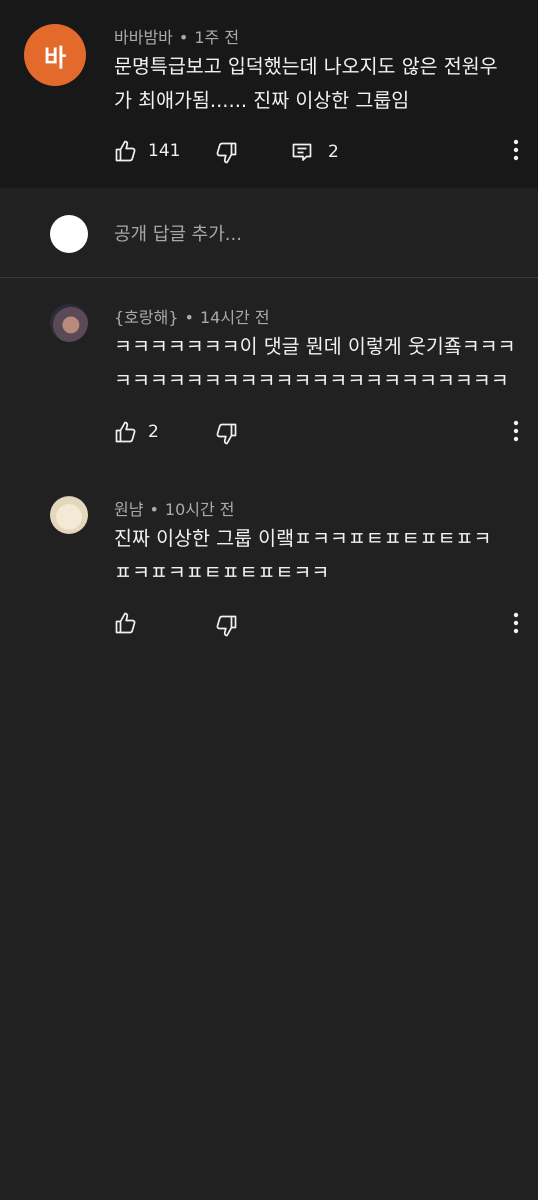 This screenshot has height=1200, width=538. What do you see at coordinates (234, 317) in the screenshot?
I see `comment-time: 14시간 전` at bounding box center [234, 317].